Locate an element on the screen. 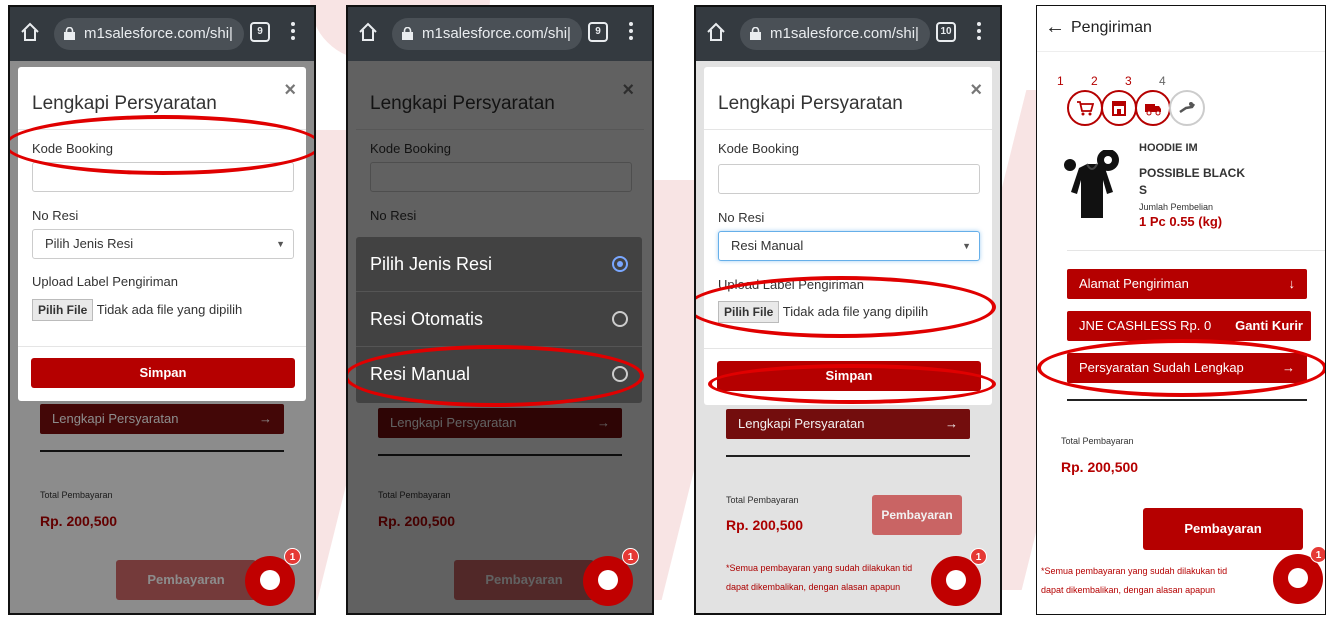  no-resi-select: Pilih Jenis Resi ▼ is located at coordinates (163, 244).